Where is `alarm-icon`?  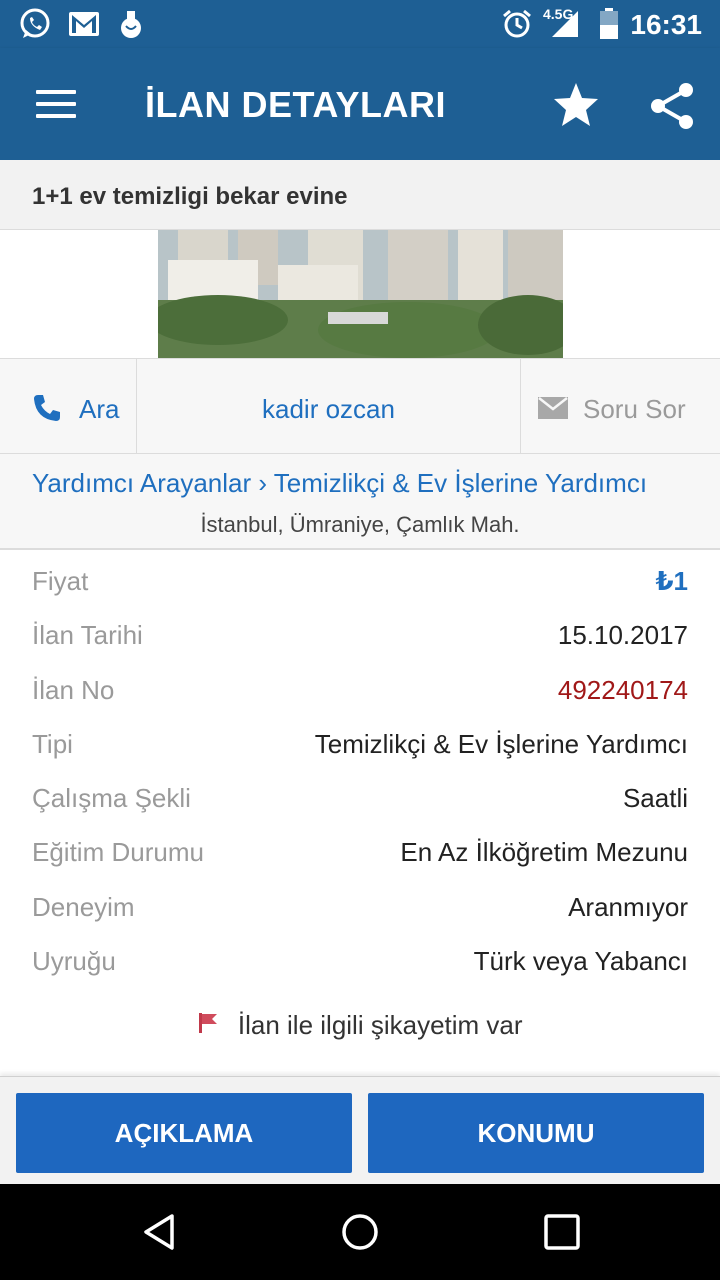
alarm-icon is located at coordinates (517, 24).